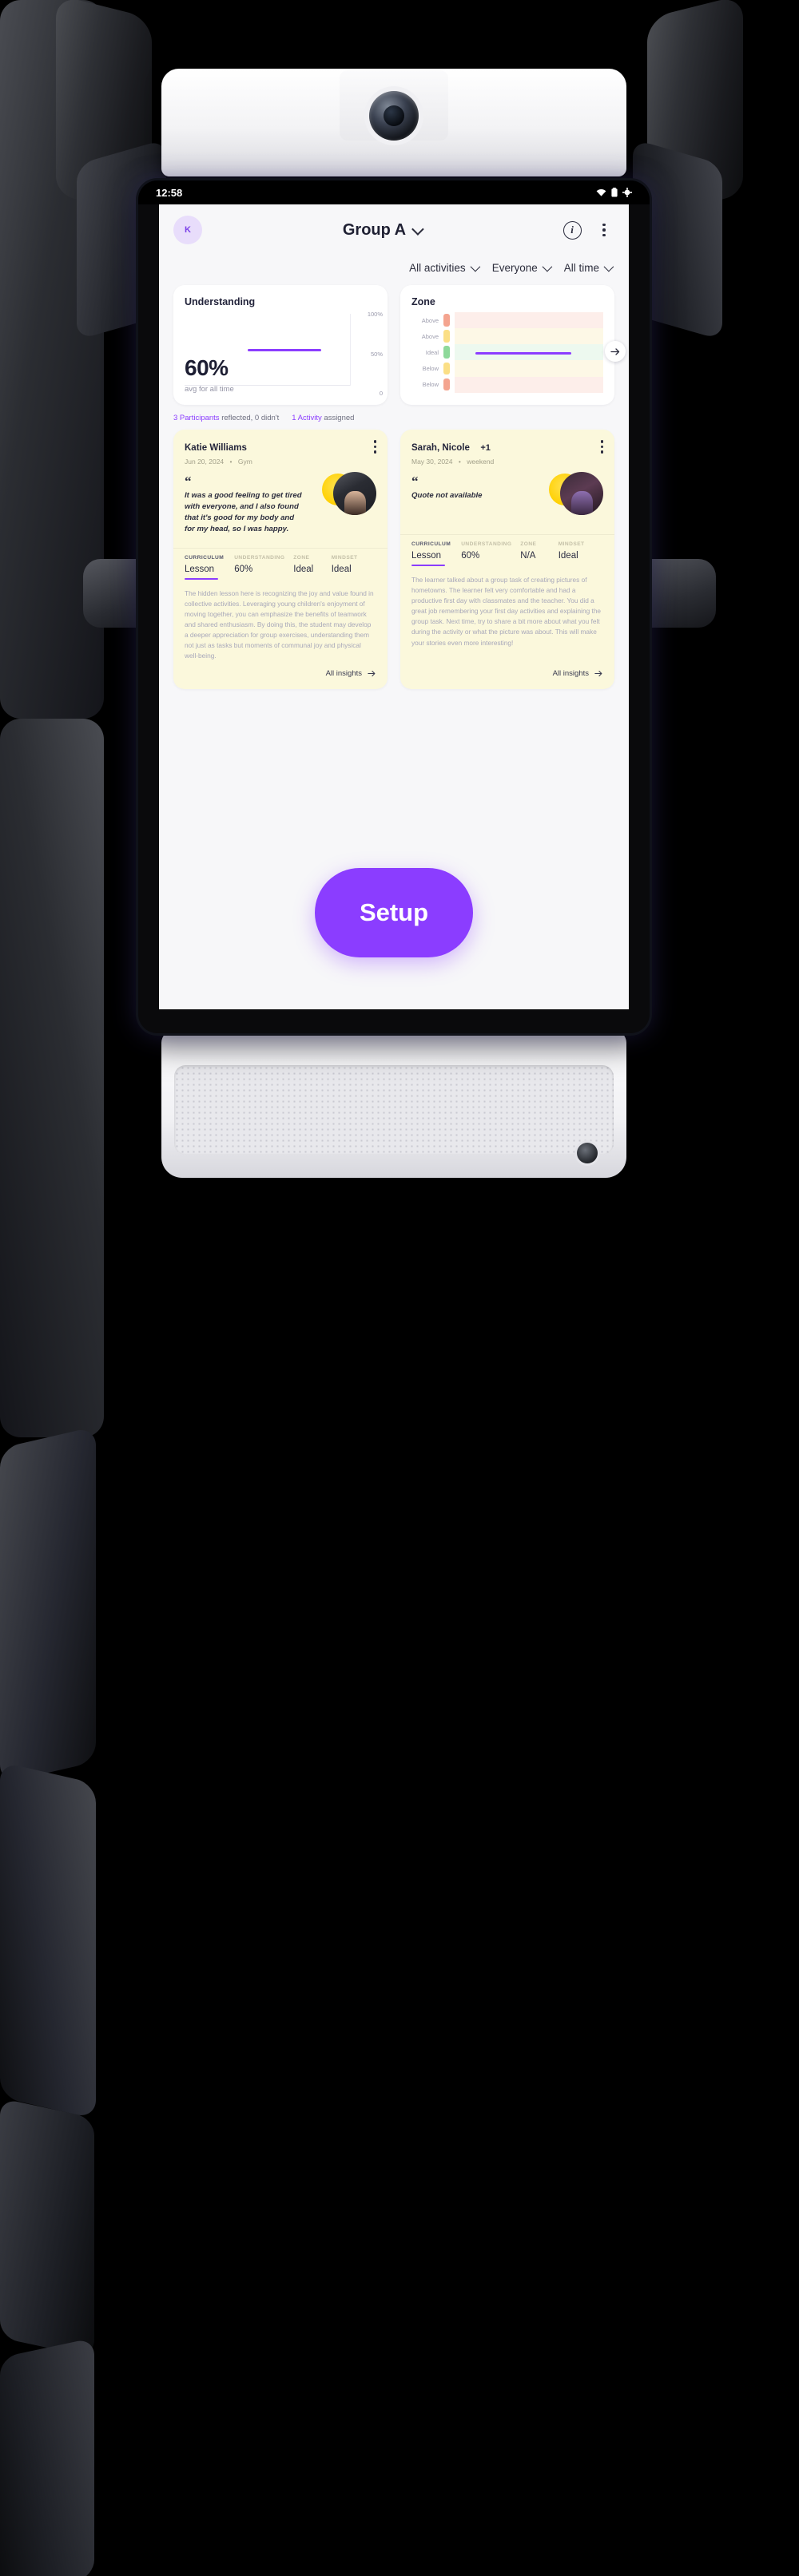 The width and height of the screenshot is (799, 2576). What do you see at coordinates (205, 462) in the screenshot?
I see `insight-date: Jun 20, 2024` at bounding box center [205, 462].